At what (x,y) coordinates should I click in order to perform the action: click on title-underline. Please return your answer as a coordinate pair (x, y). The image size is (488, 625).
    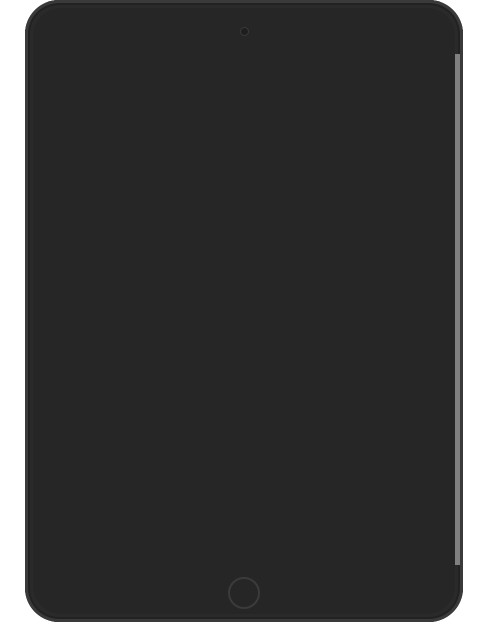
    Looking at the image, I should click on (268, 128).